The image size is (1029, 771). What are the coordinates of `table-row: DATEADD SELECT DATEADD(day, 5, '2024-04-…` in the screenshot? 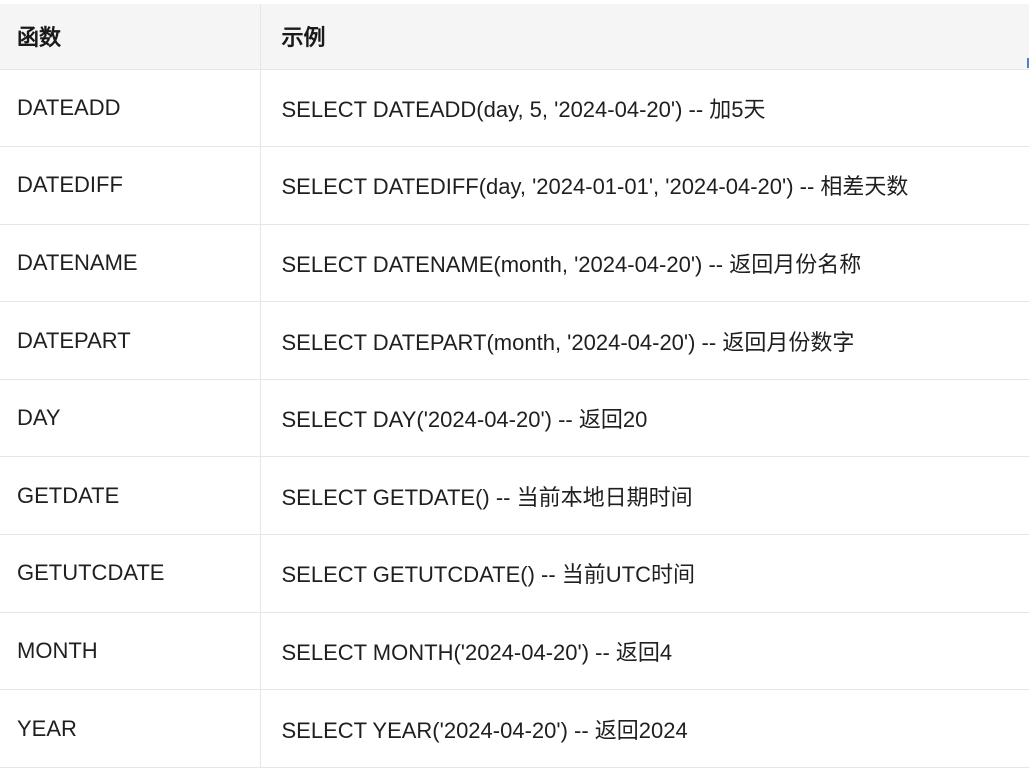 It's located at (514, 108).